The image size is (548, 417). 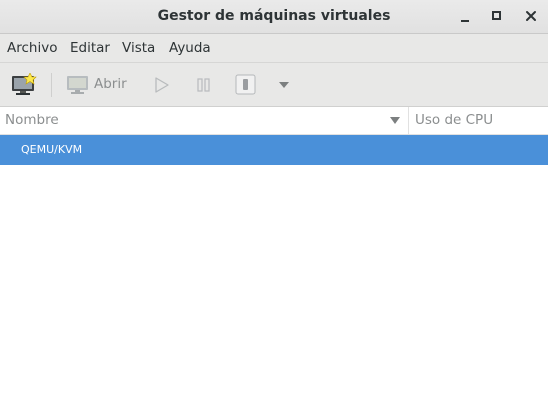 I want to click on menu-vista: Vista, so click(x=138, y=48).